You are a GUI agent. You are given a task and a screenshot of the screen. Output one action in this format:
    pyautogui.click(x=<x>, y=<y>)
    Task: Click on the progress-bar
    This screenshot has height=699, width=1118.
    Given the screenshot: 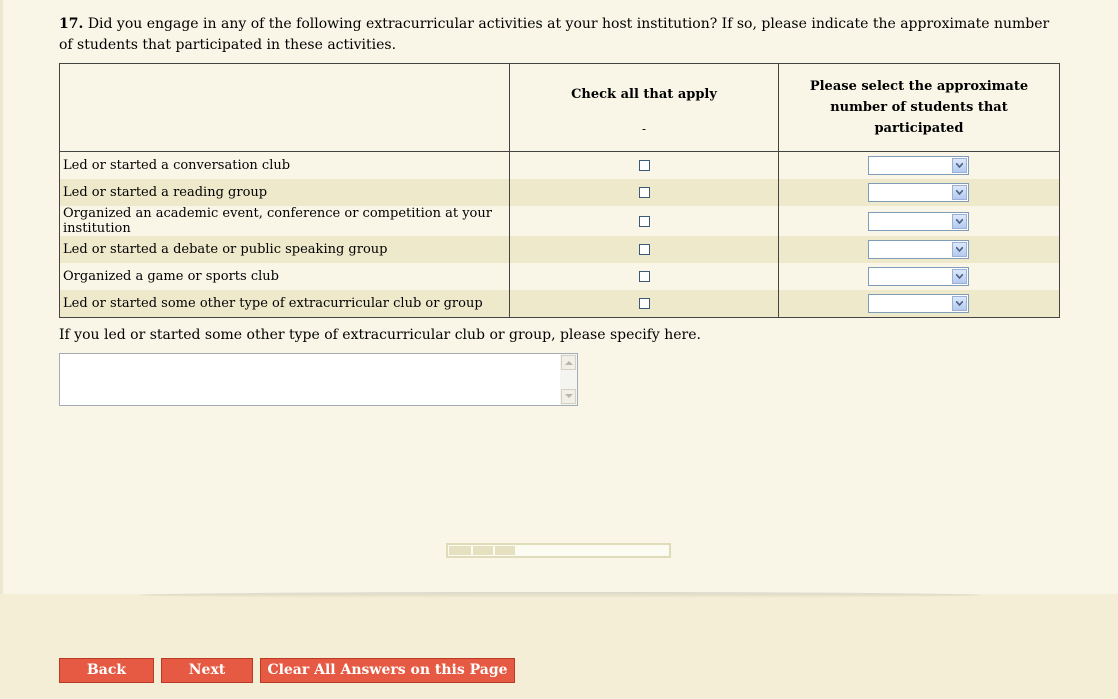 What is the action you would take?
    pyautogui.click(x=558, y=550)
    